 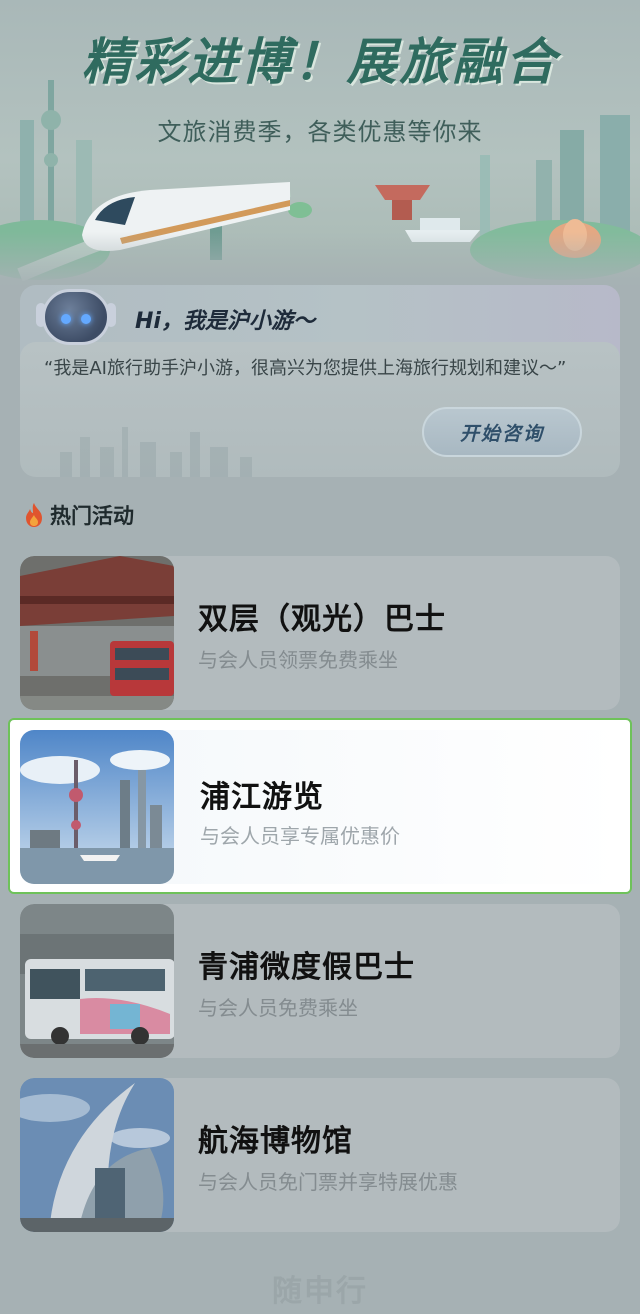 I want to click on banner-title: 精彩进博！展旅融合, so click(x=320, y=61).